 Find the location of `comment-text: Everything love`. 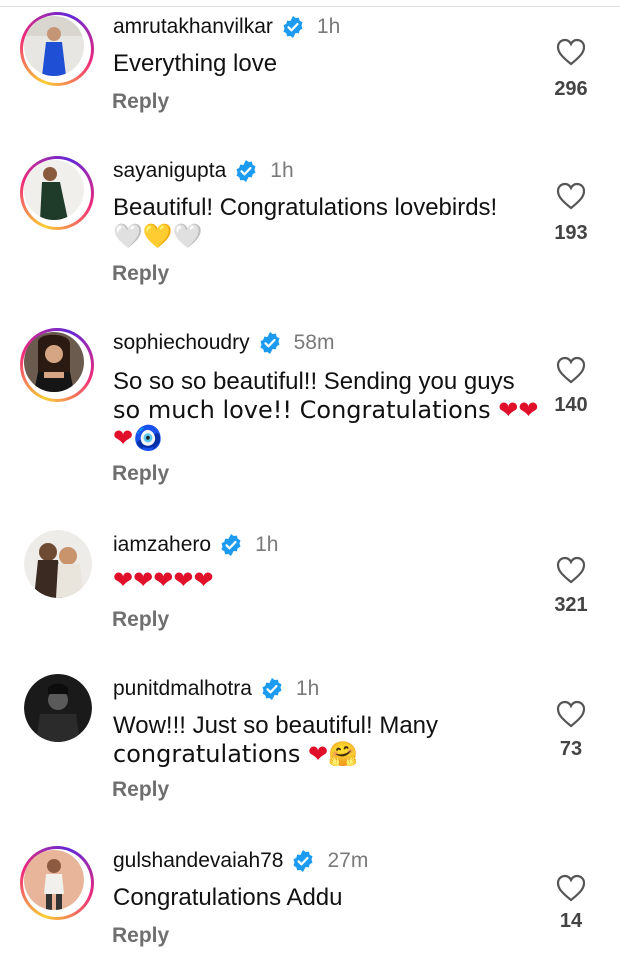

comment-text: Everything love is located at coordinates (323, 64).